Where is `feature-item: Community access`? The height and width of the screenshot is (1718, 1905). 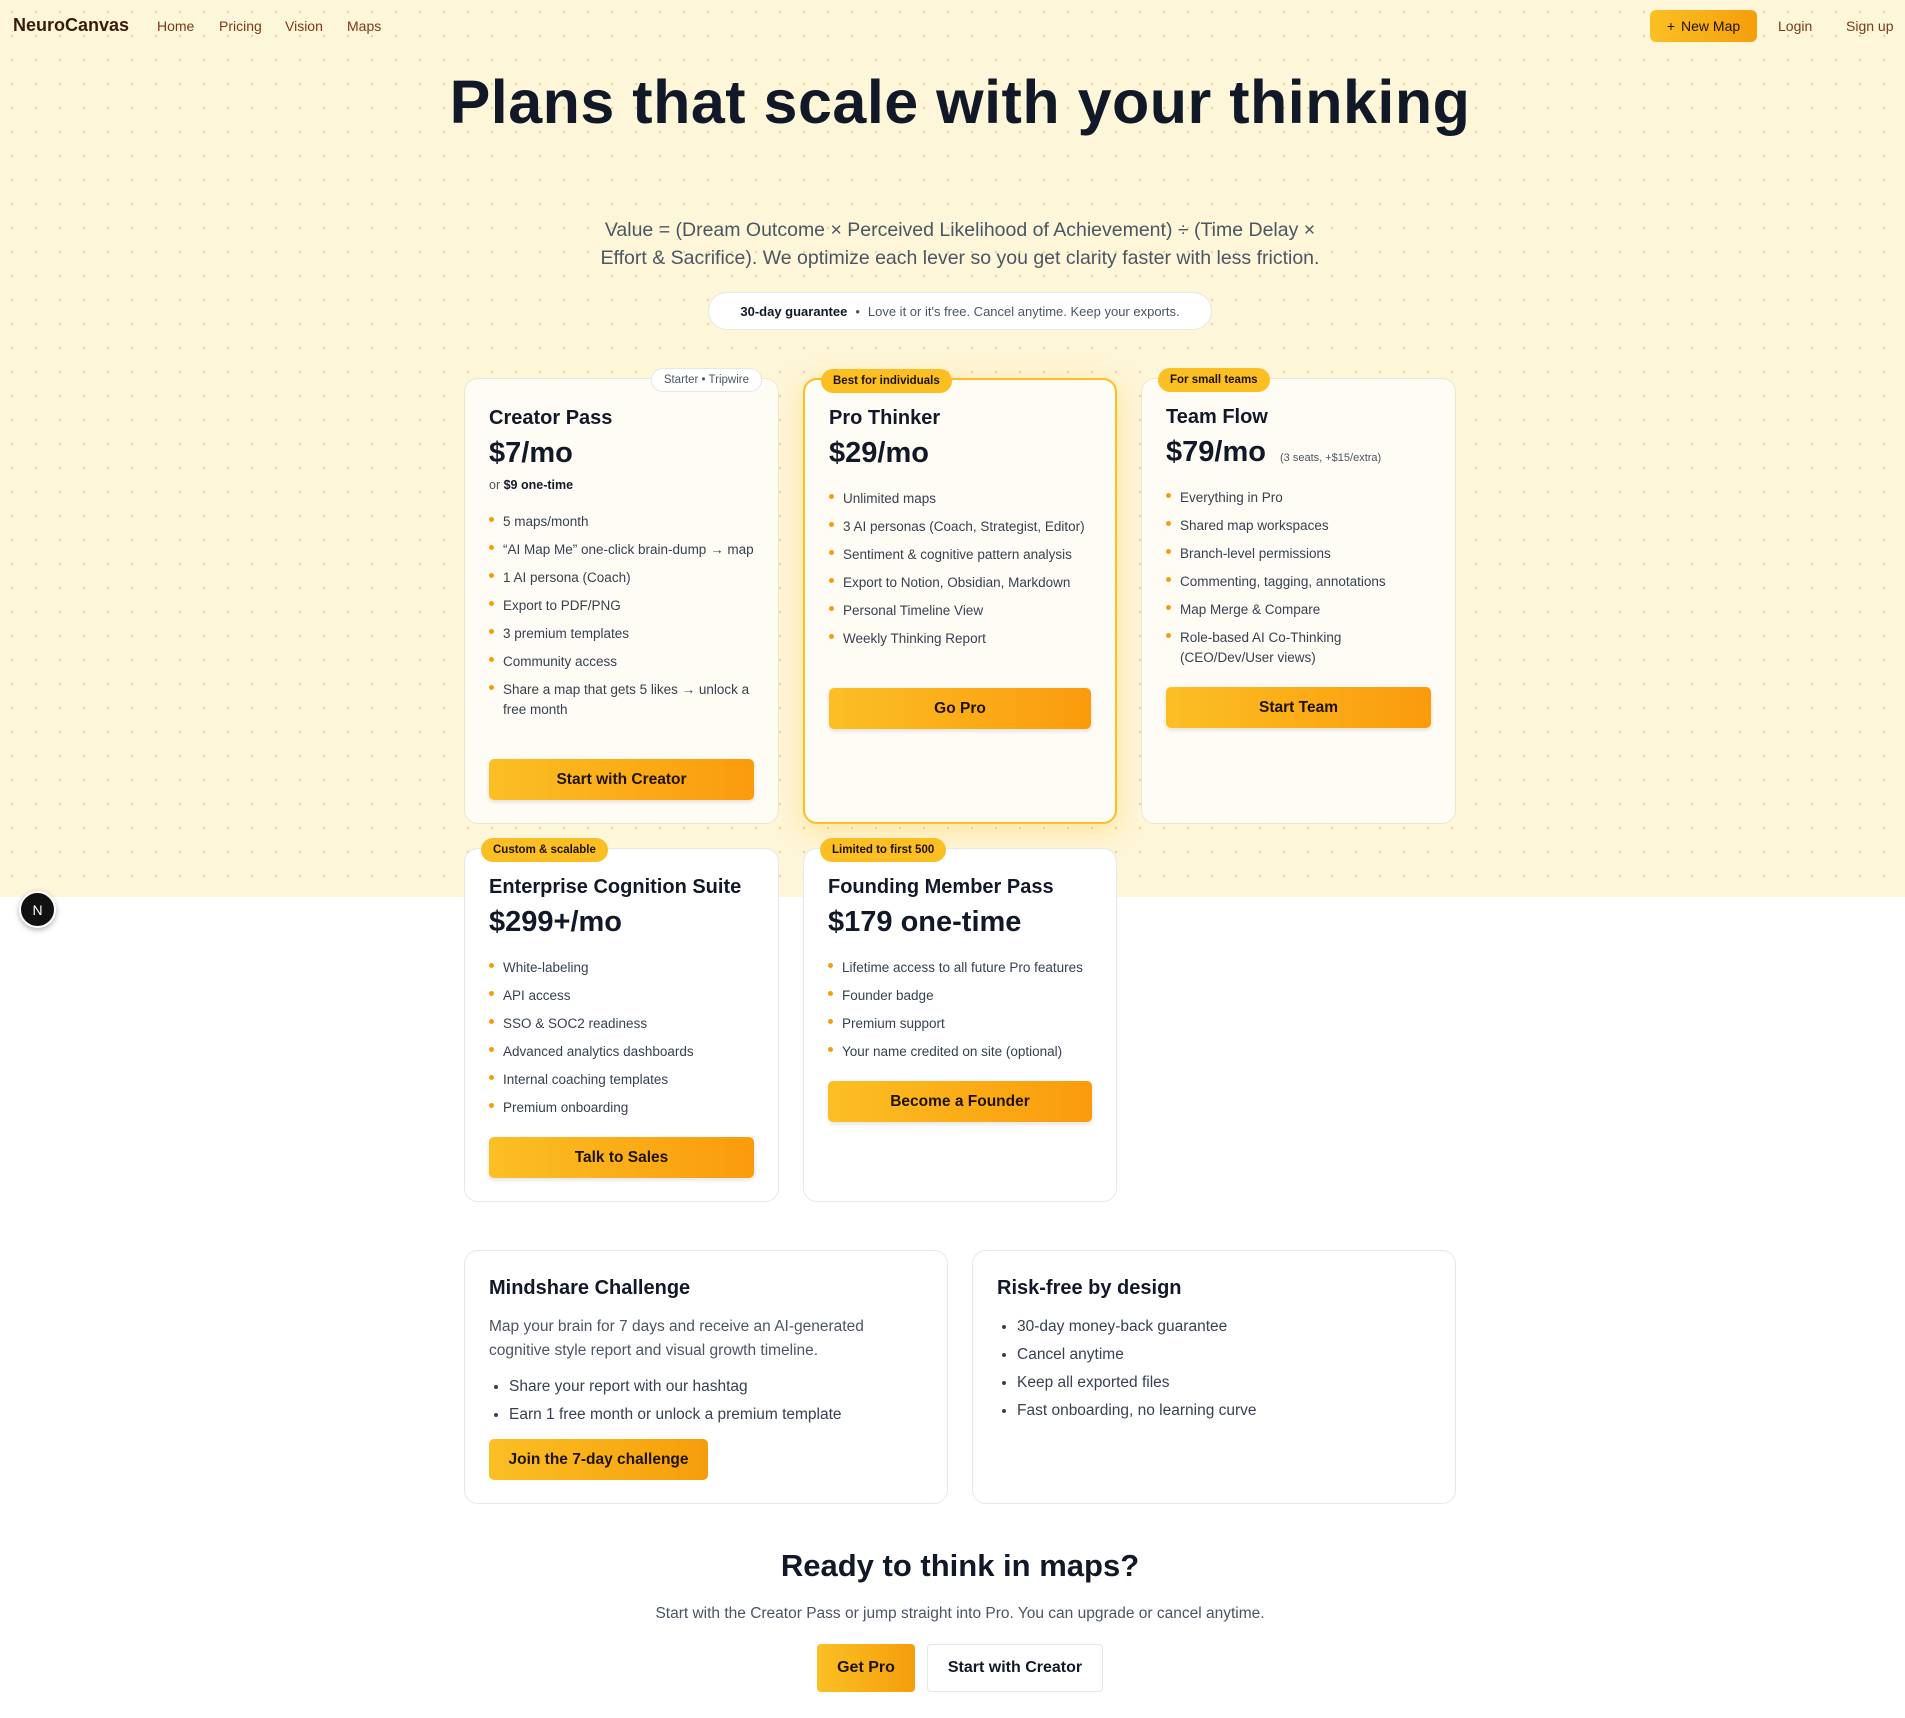 feature-item: Community access is located at coordinates (623, 662).